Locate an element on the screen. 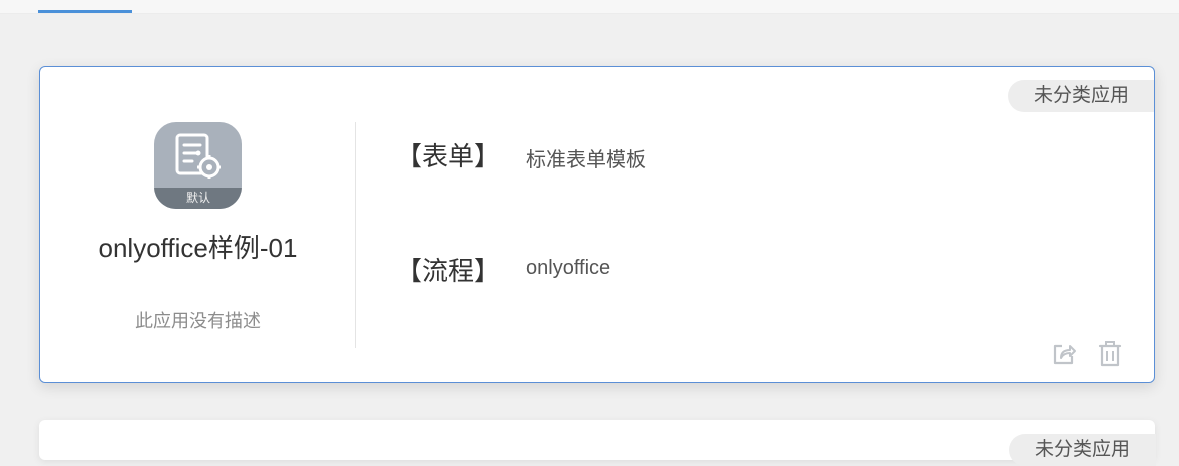  app-card-next: 未分类应用 is located at coordinates (597, 443).